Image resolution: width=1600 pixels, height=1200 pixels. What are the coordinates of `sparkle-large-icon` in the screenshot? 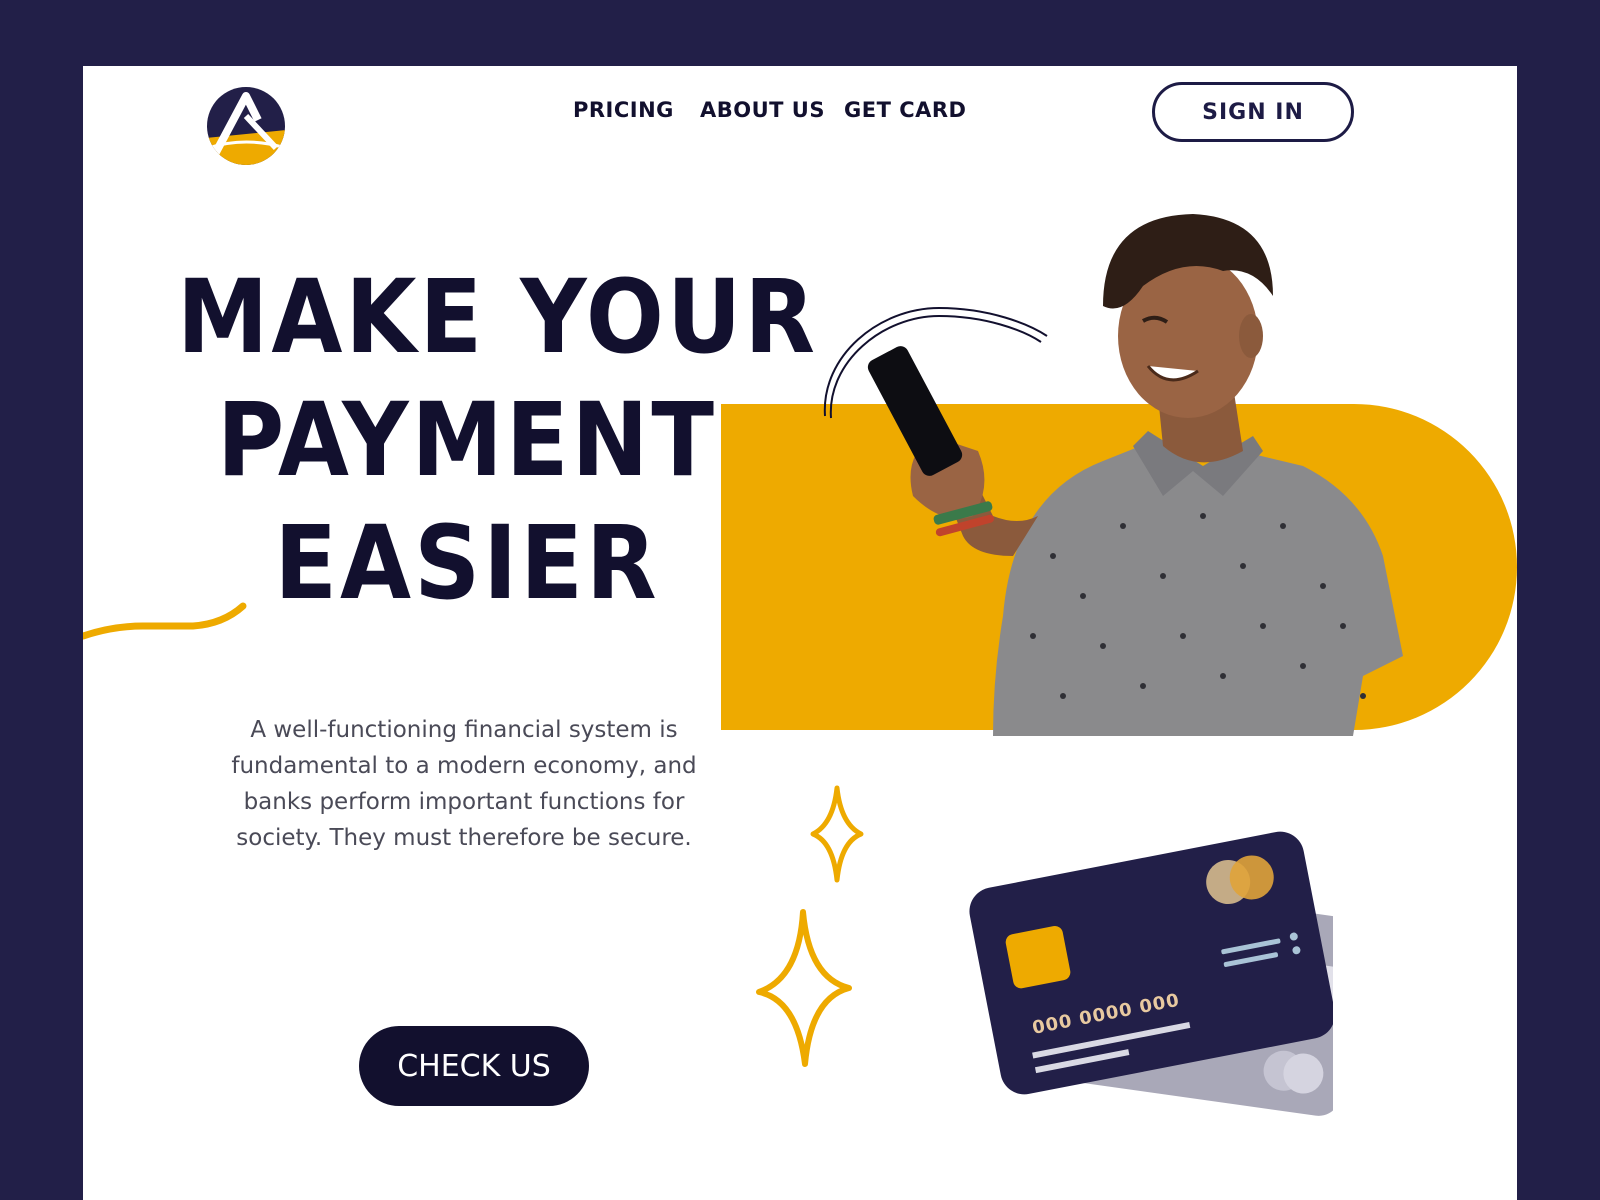 It's located at (804, 988).